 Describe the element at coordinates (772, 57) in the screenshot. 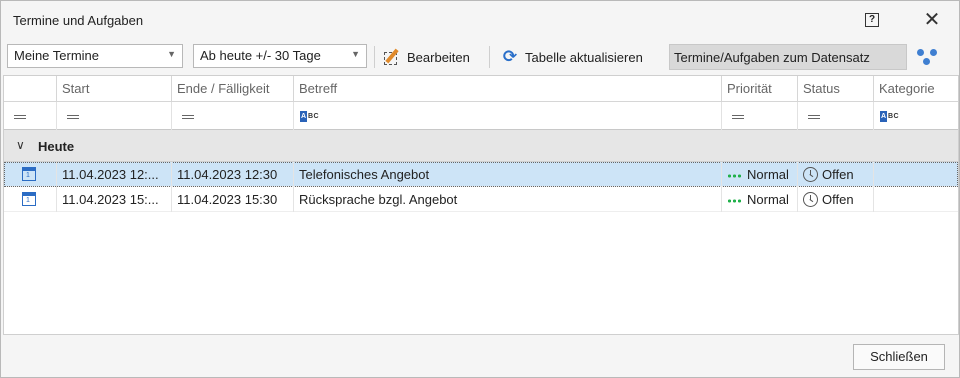

I see `record-tasks-button-label: Termine/Aufgaben zum Datensatz` at that location.